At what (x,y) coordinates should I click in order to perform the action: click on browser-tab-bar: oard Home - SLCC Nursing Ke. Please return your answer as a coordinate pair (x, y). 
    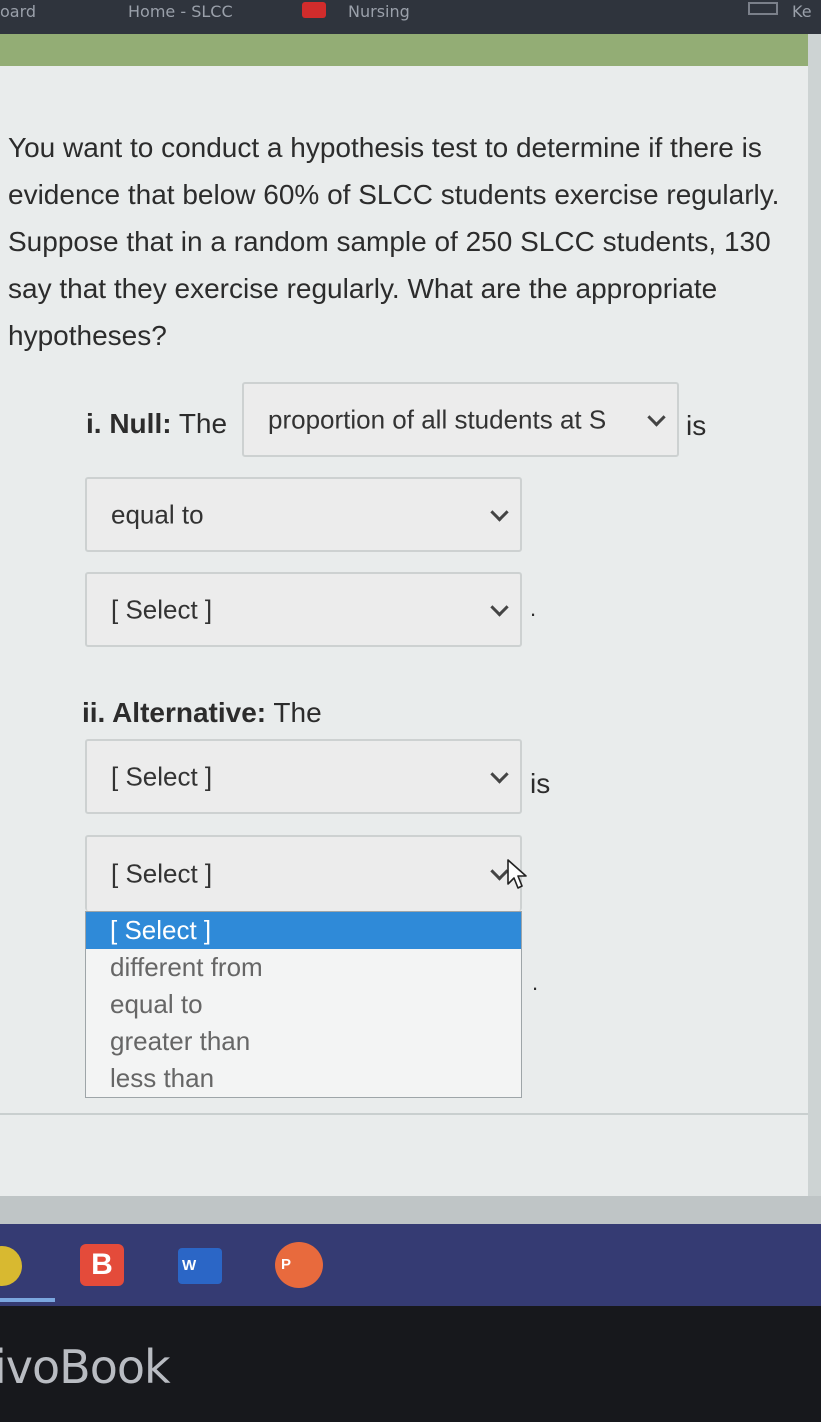
    Looking at the image, I should click on (410, 17).